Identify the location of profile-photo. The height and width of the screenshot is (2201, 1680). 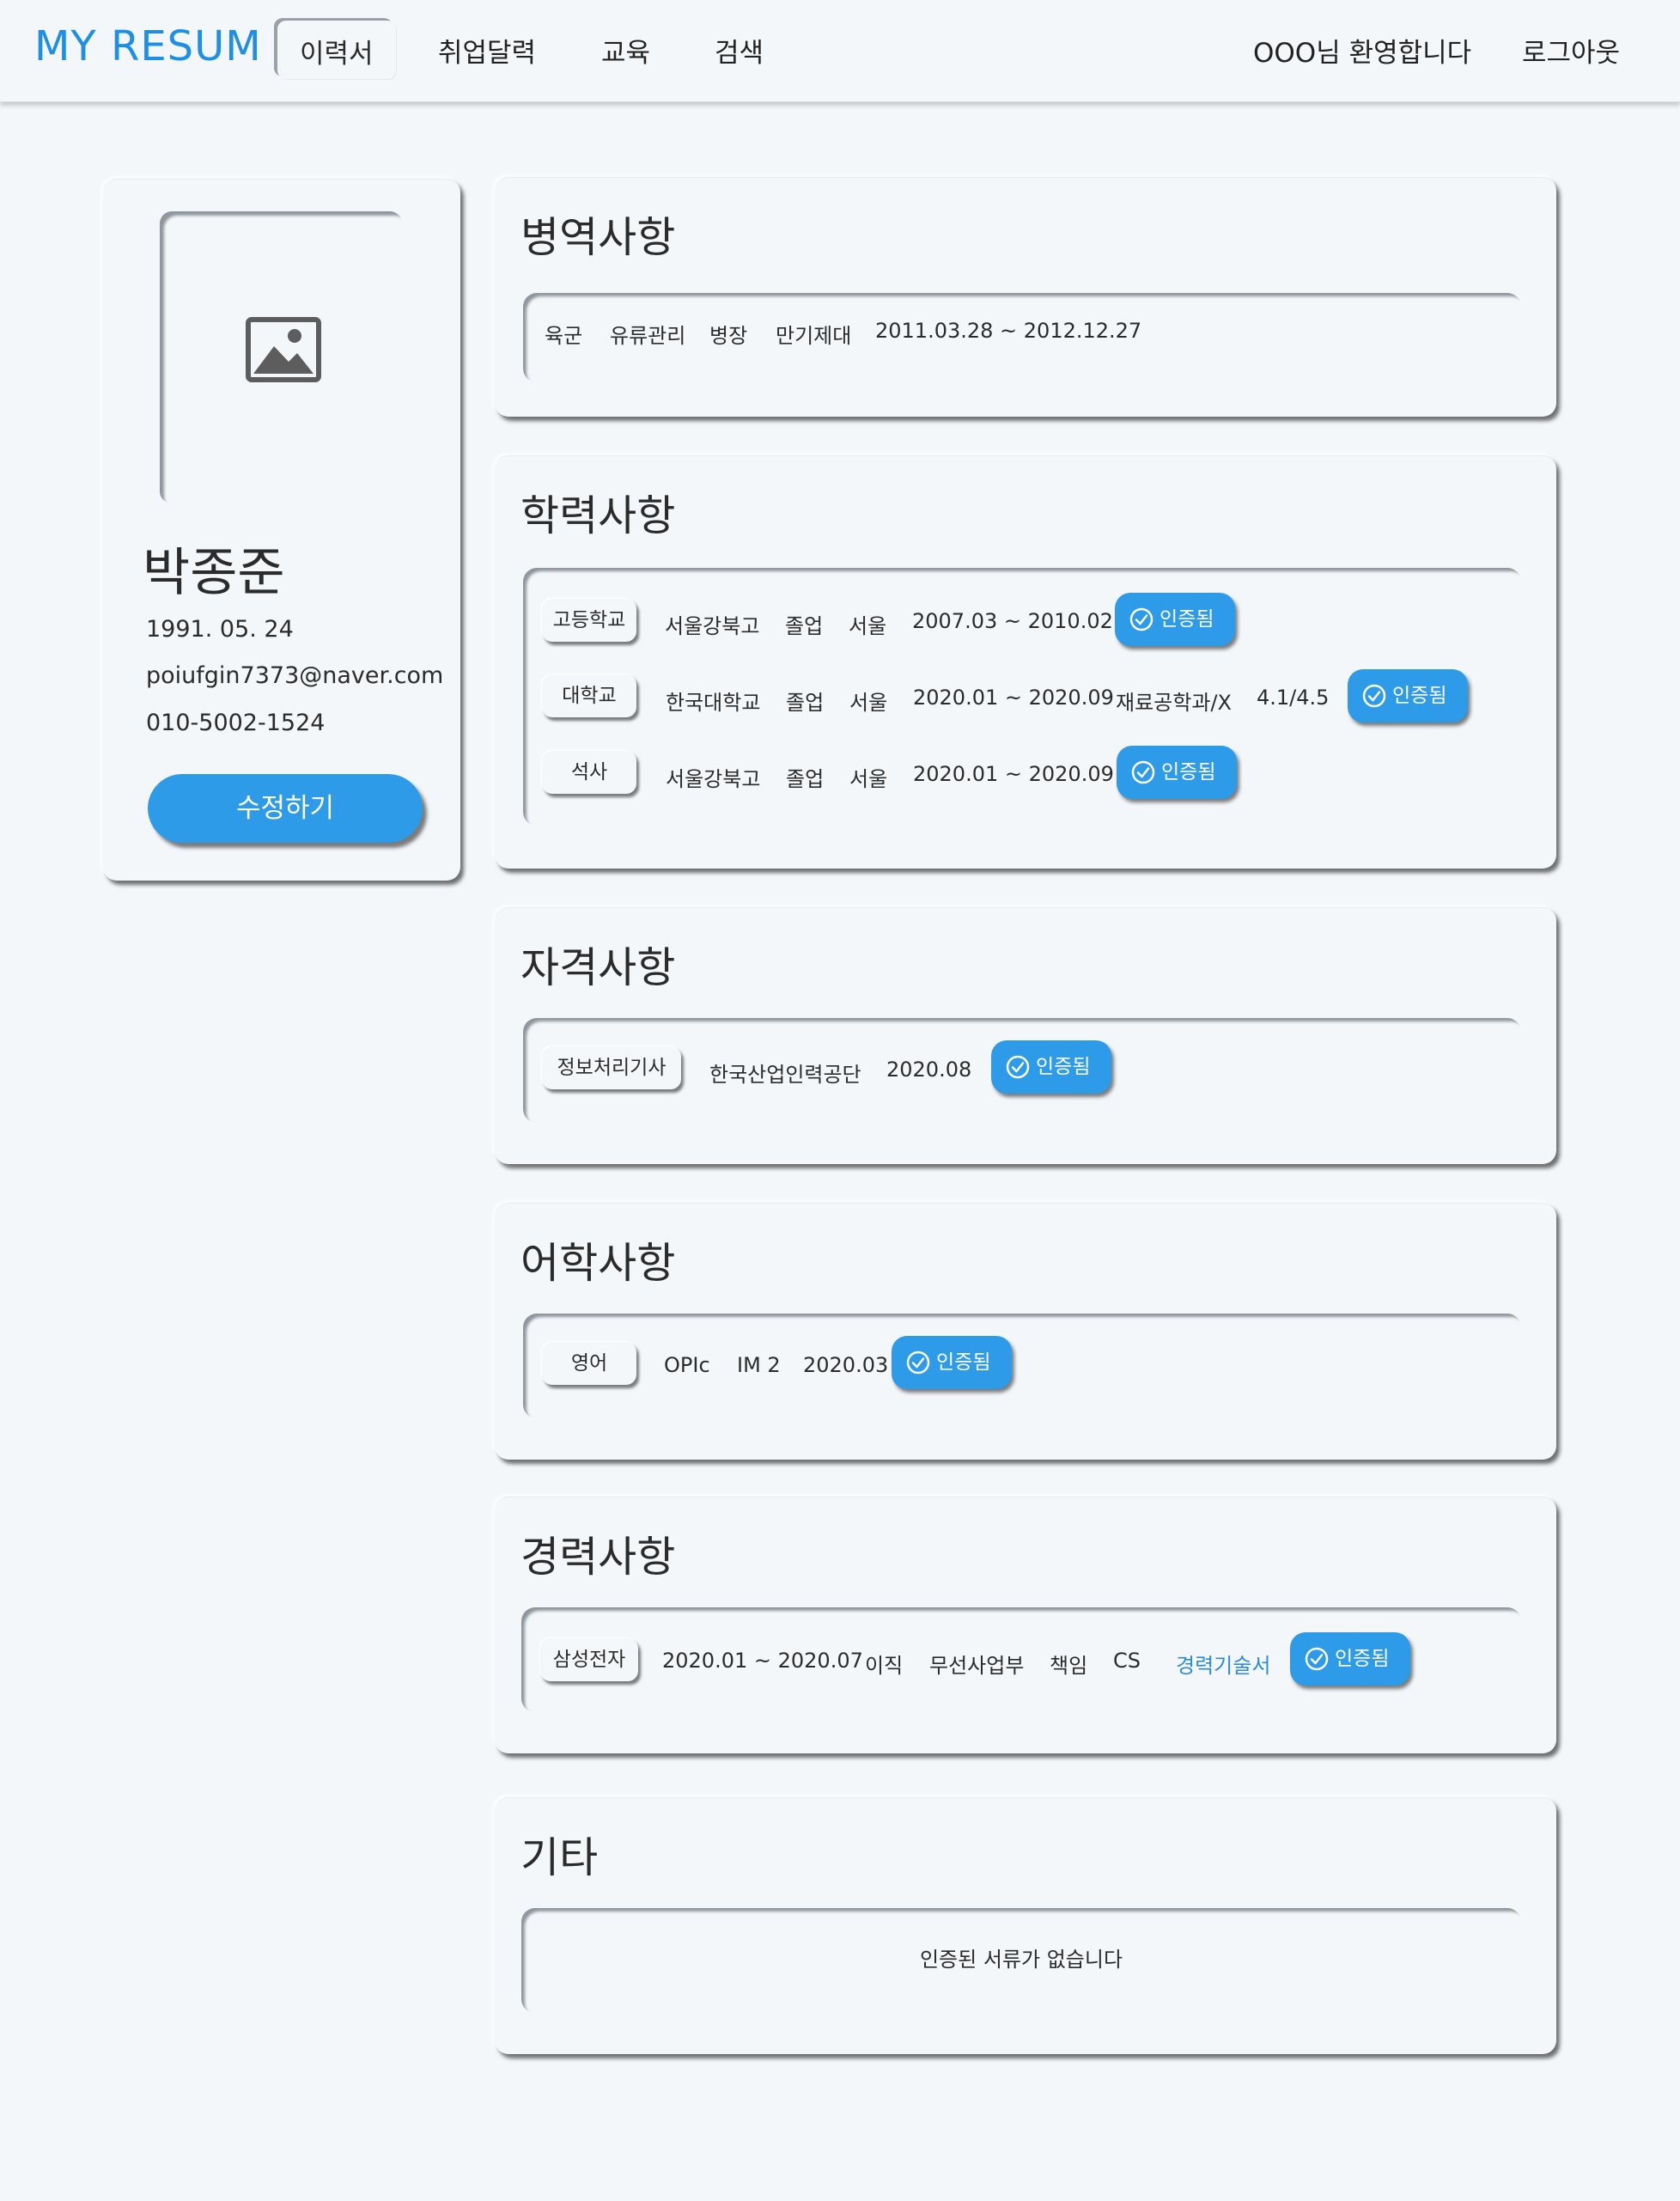
(281, 357).